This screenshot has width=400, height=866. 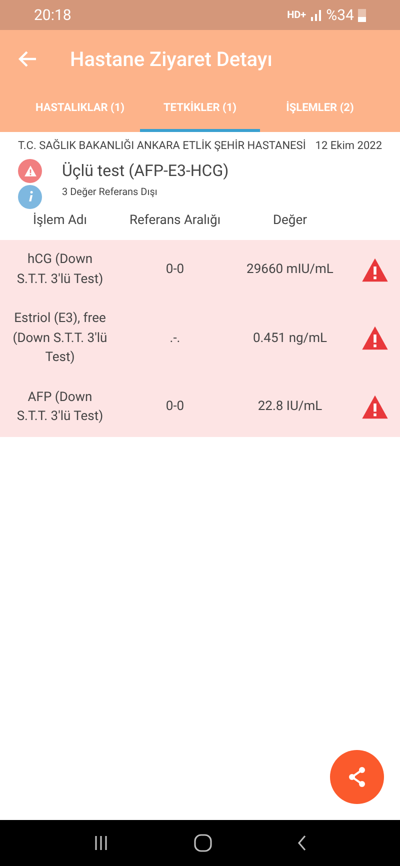 I want to click on signal-icon, so click(x=316, y=15).